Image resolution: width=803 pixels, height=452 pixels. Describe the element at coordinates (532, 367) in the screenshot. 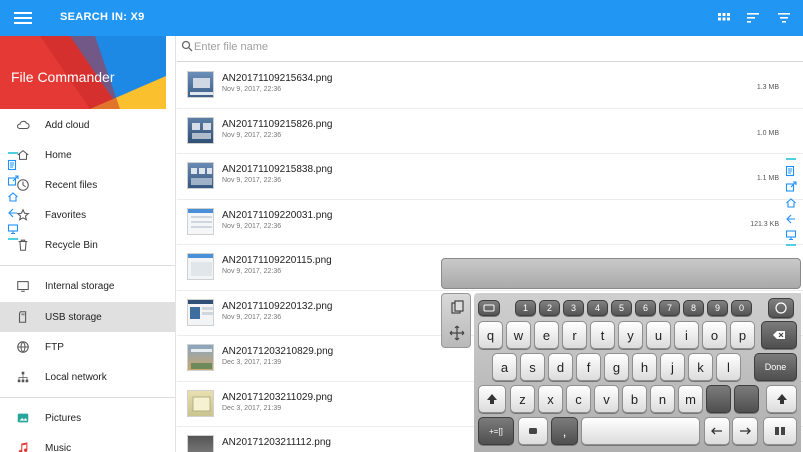

I see `key-s: s` at that location.